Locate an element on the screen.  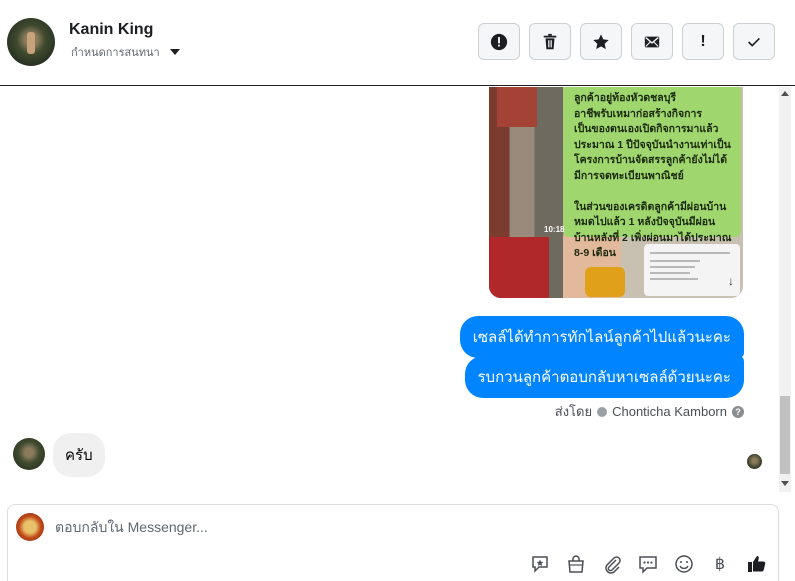
sent-by-prefix: ส่งโดย is located at coordinates (573, 411).